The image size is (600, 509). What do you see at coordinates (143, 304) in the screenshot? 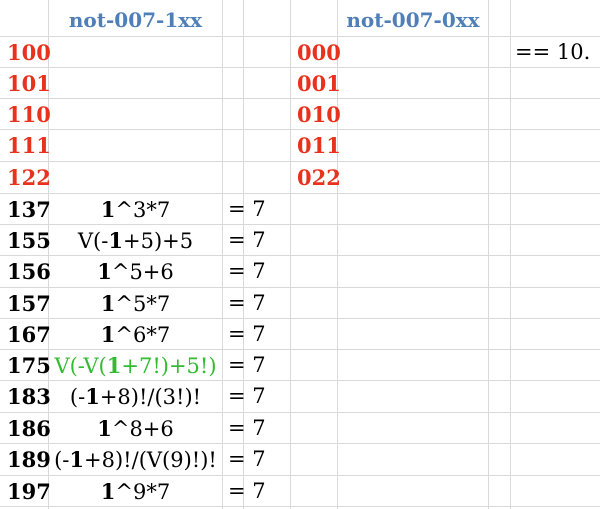
I see `expression-segment: ^5*7` at bounding box center [143, 304].